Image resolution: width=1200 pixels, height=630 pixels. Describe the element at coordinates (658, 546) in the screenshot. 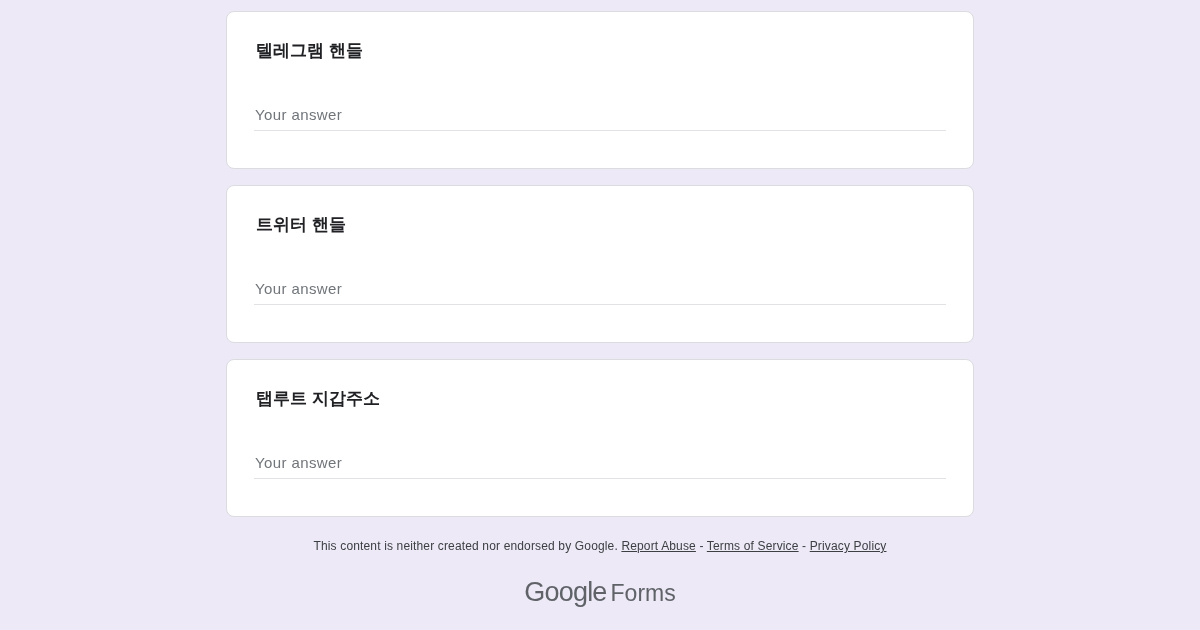

I see `footer-link: Report Abuse` at that location.